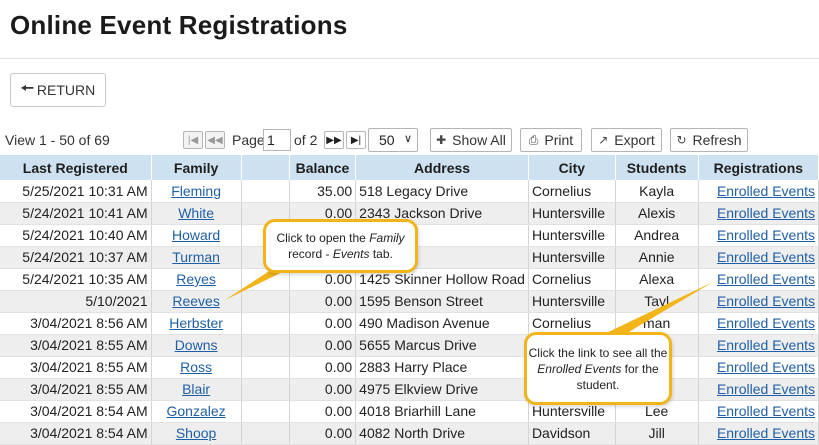 The image size is (819, 445). I want to click on family-link: Downs, so click(196, 345).